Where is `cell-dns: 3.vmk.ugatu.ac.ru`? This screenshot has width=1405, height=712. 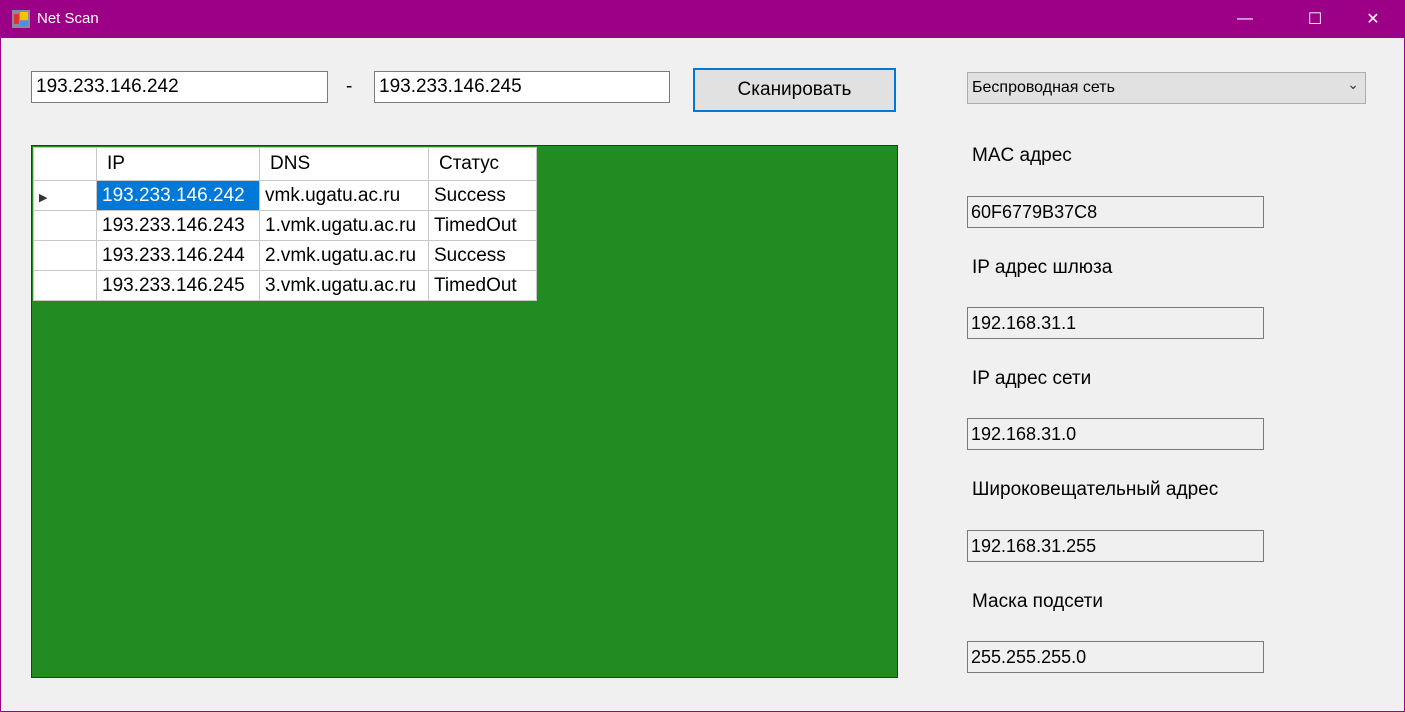 cell-dns: 3.vmk.ugatu.ac.ru is located at coordinates (344, 285).